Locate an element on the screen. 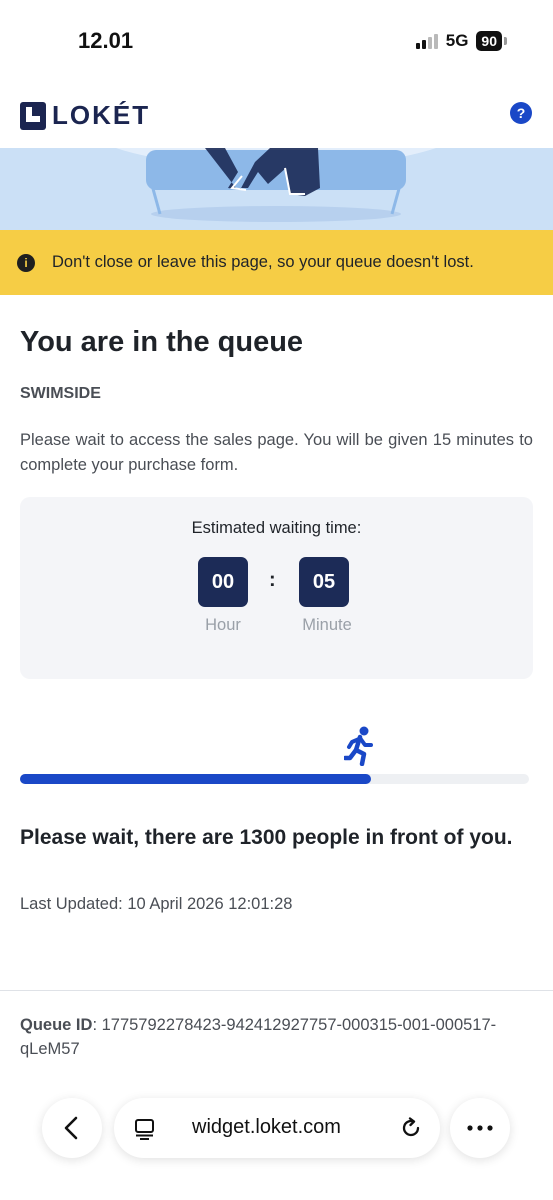  logo-text: LOKÉT is located at coordinates (101, 115).